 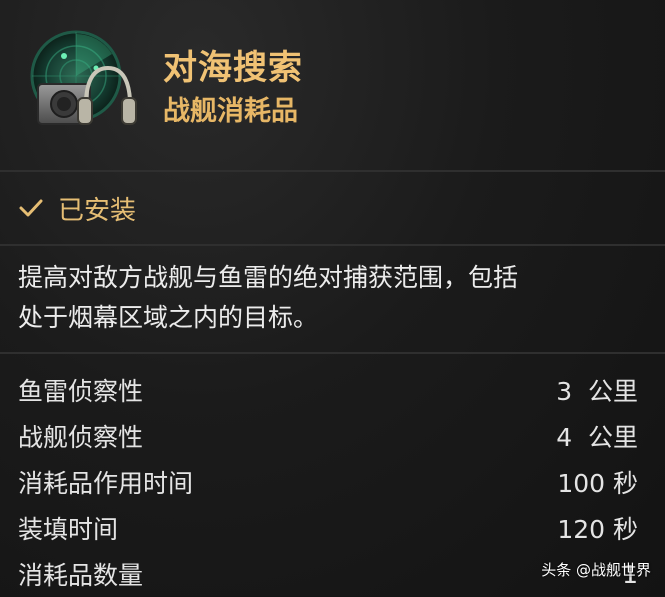 I want to click on stat-row-ship-detection: 战舰侦察性 4 公里, so click(x=328, y=436).